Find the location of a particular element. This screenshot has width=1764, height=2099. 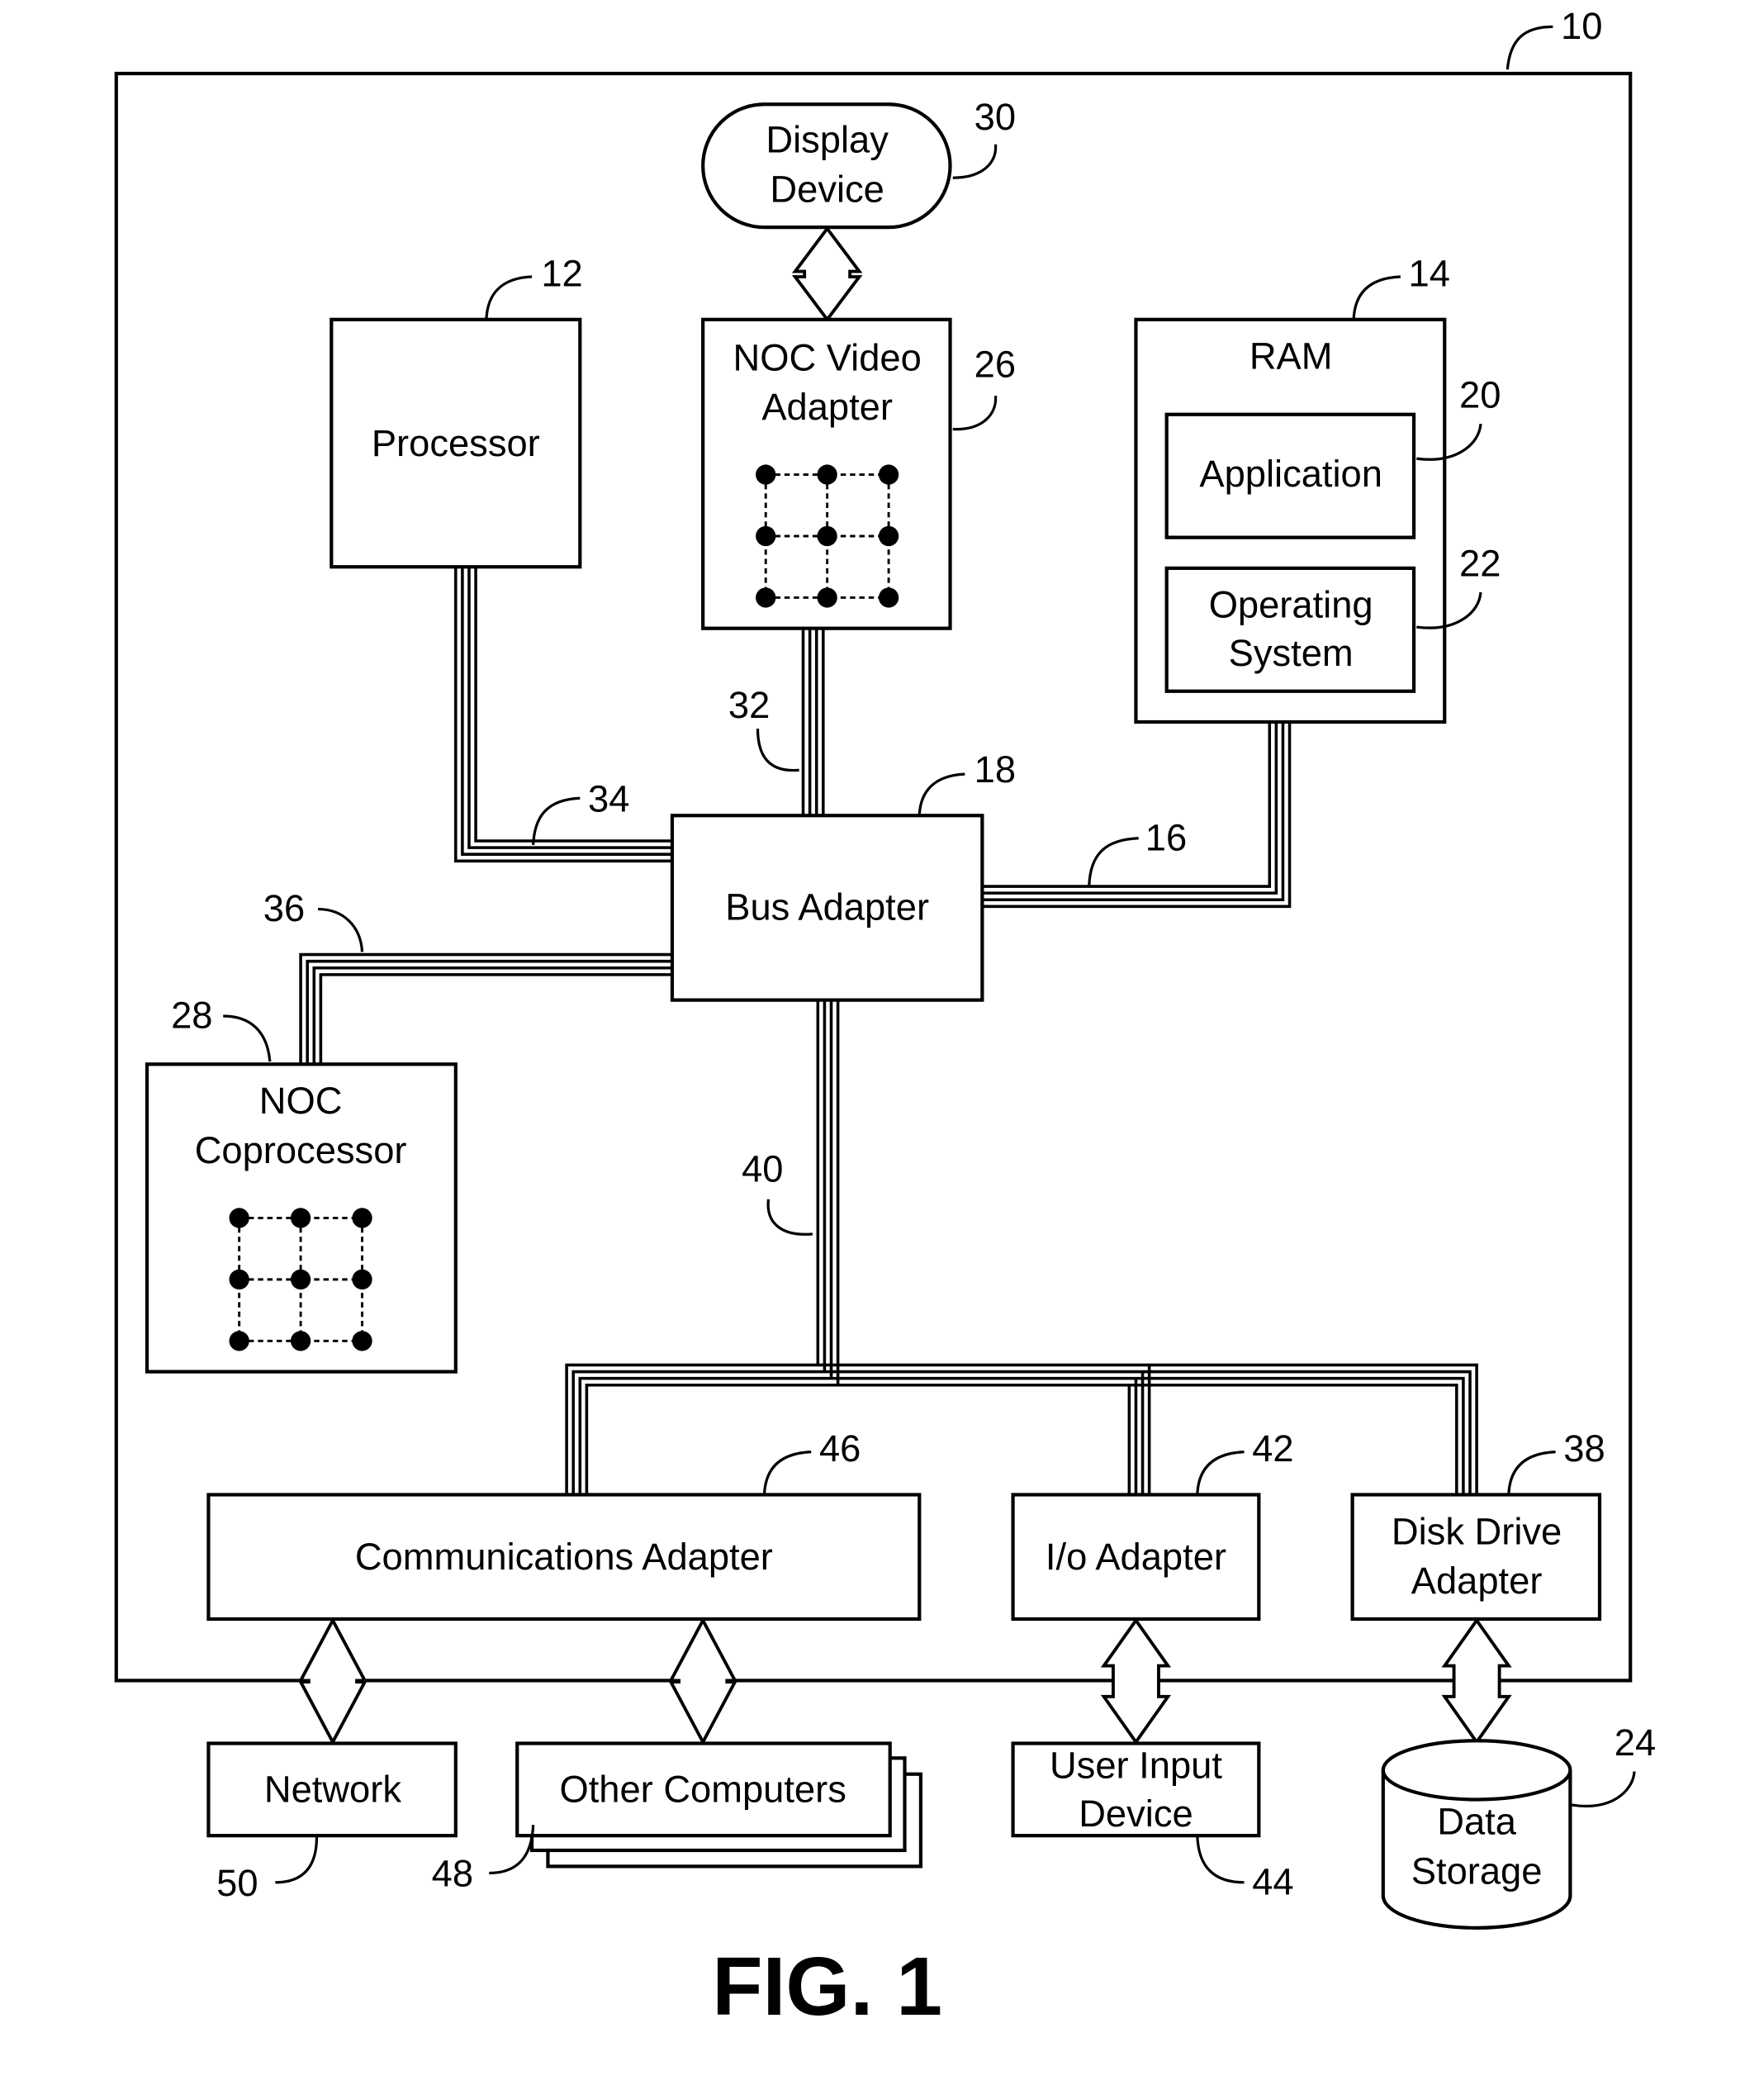

disk-drive-adapter-label-2: Adapter is located at coordinates (1477, 1581).